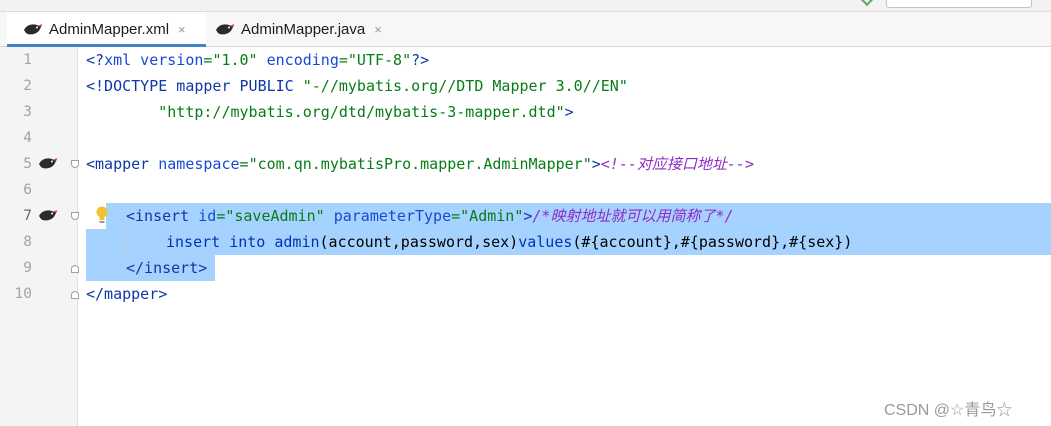 Image resolution: width=1051 pixels, height=426 pixels. I want to click on tab-label: AdminMapper.java, so click(303, 29).